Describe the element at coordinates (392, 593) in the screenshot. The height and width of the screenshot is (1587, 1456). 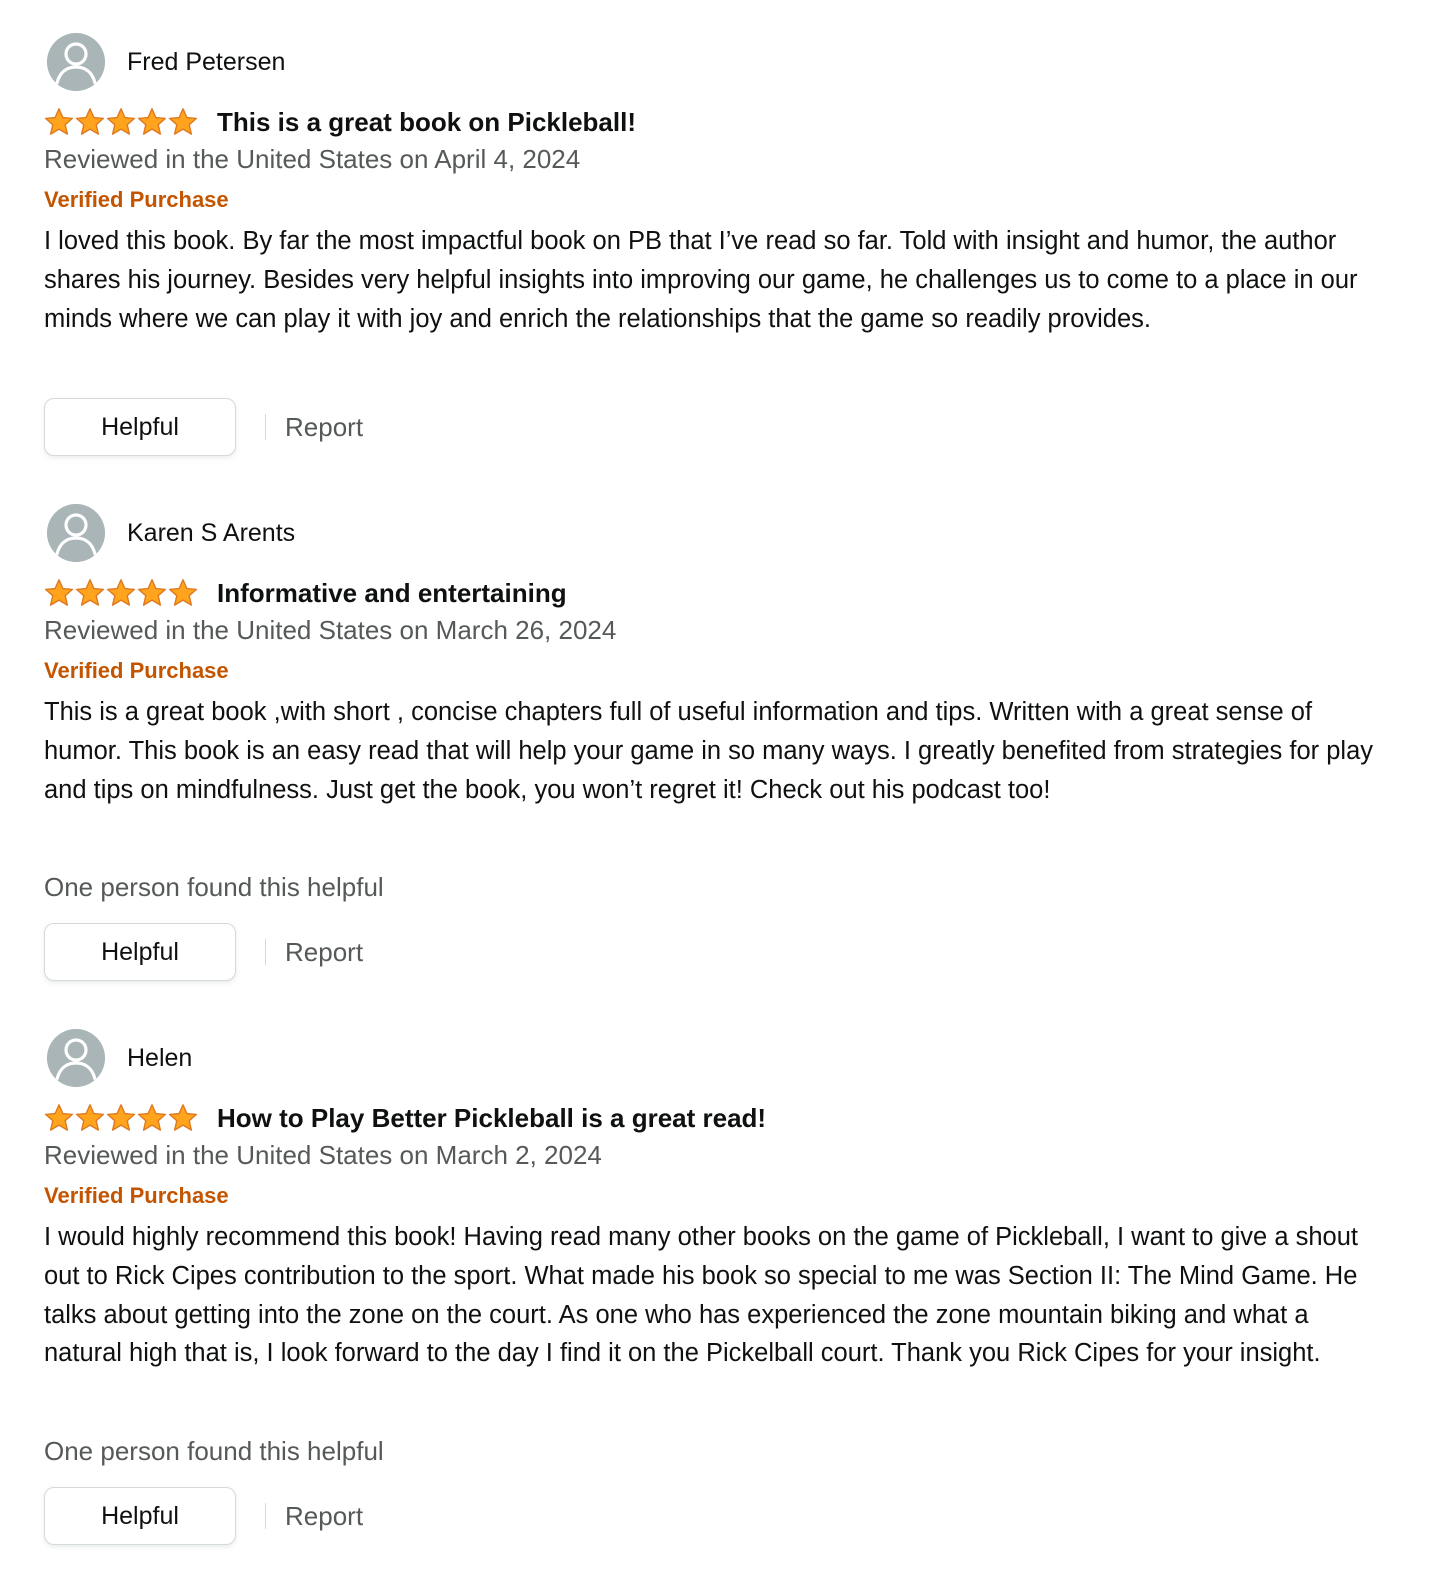
I see `review-title: Informative and entertaining` at that location.